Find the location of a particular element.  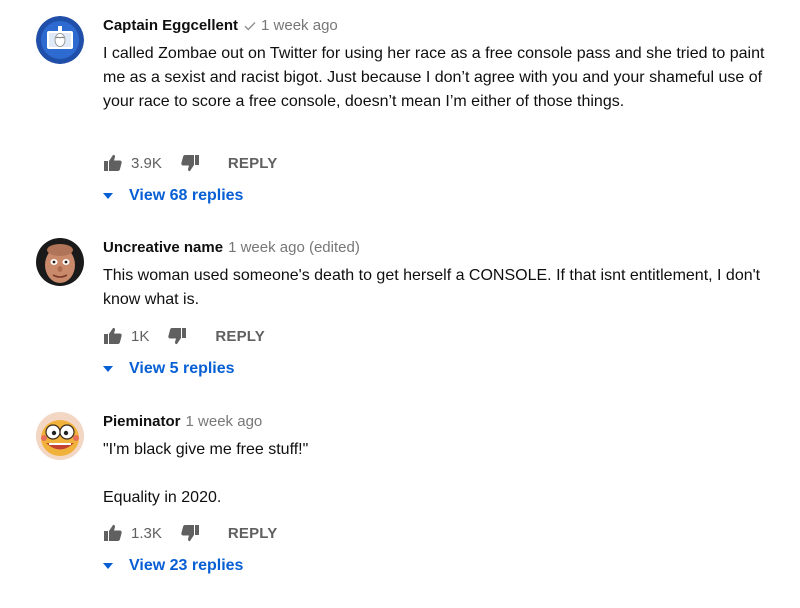

comment-paragraph: Equality in 2020. is located at coordinates (162, 497).